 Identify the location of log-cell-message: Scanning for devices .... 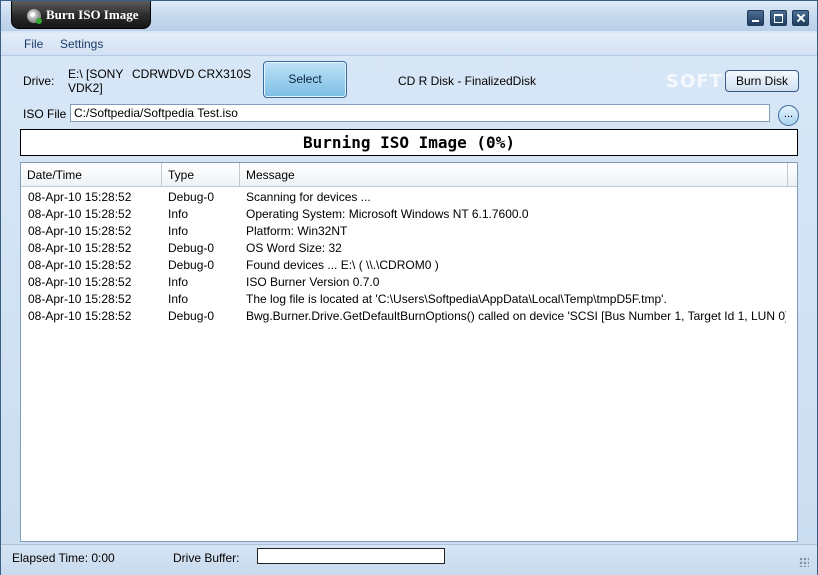
(308, 197).